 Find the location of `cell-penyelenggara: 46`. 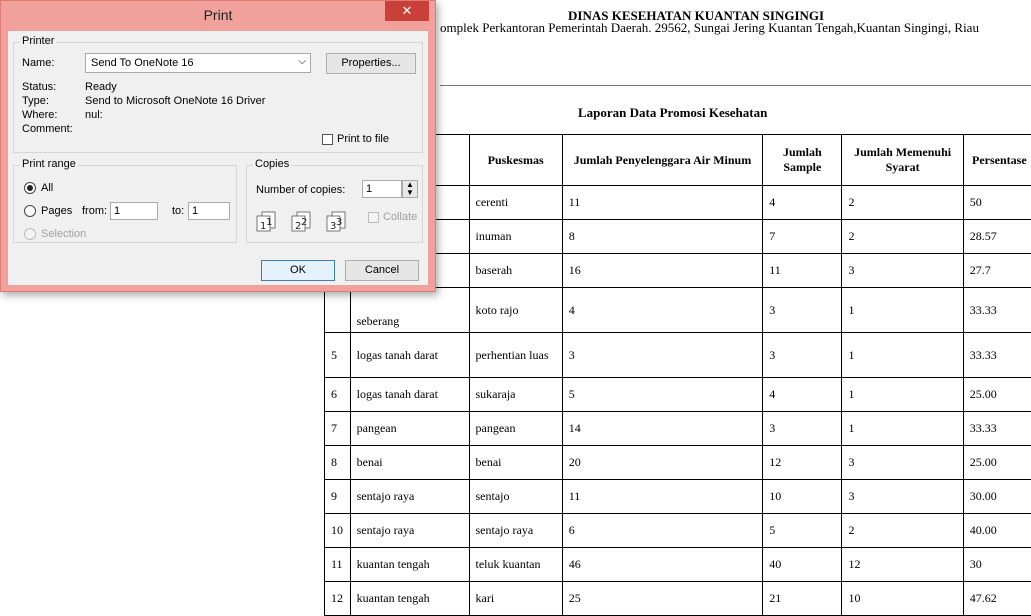

cell-penyelenggara: 46 is located at coordinates (662, 565).